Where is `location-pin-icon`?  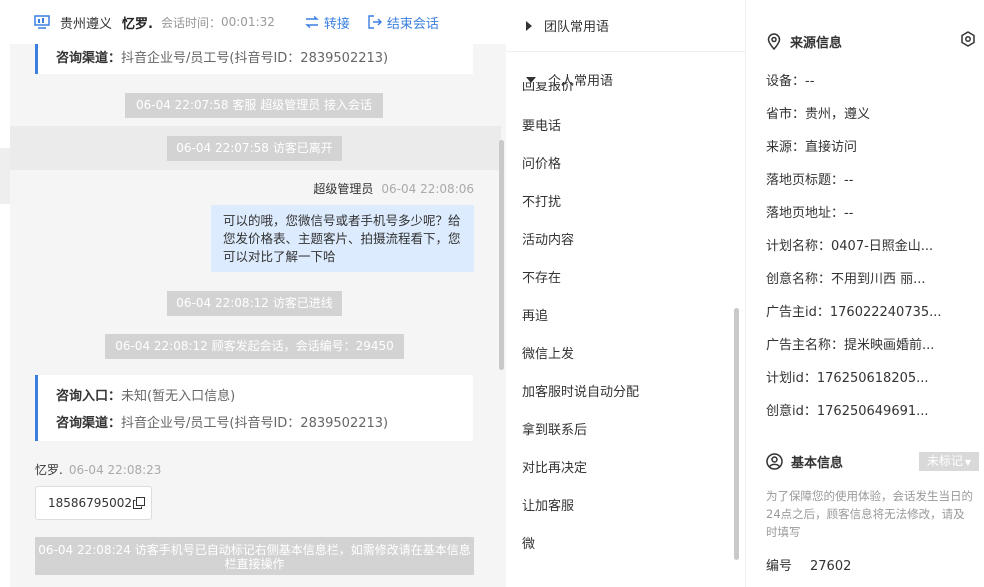 location-pin-icon is located at coordinates (774, 41).